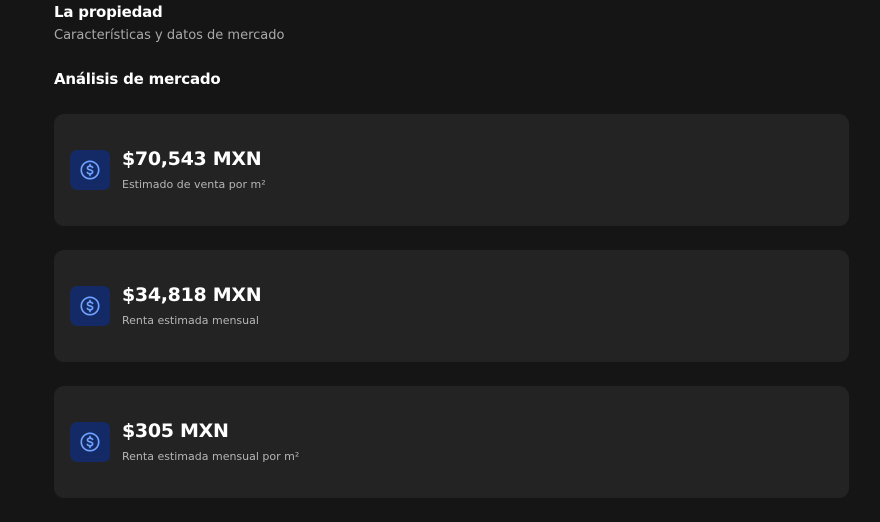 The image size is (880, 522). I want to click on card-value: $70,543 MXN, so click(192, 159).